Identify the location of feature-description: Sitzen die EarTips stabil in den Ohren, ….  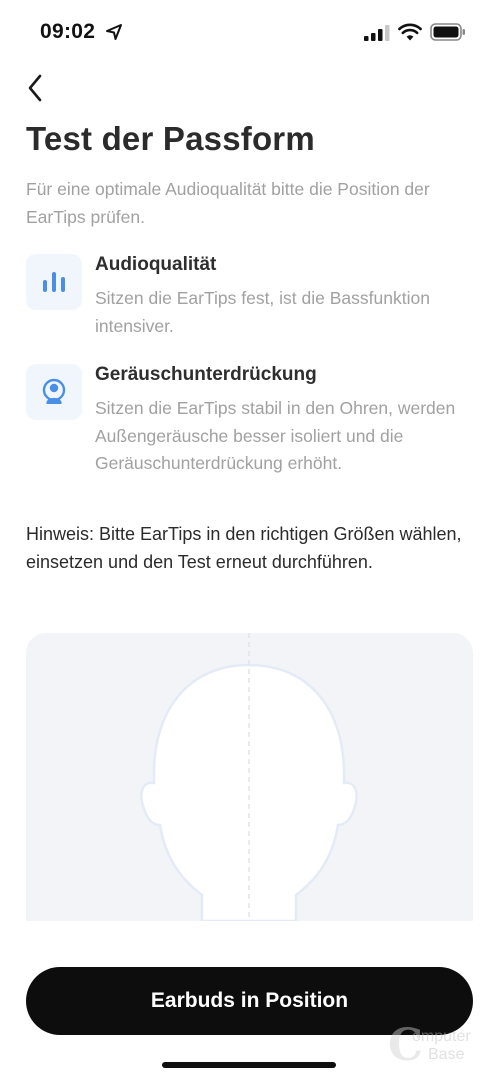
(275, 435).